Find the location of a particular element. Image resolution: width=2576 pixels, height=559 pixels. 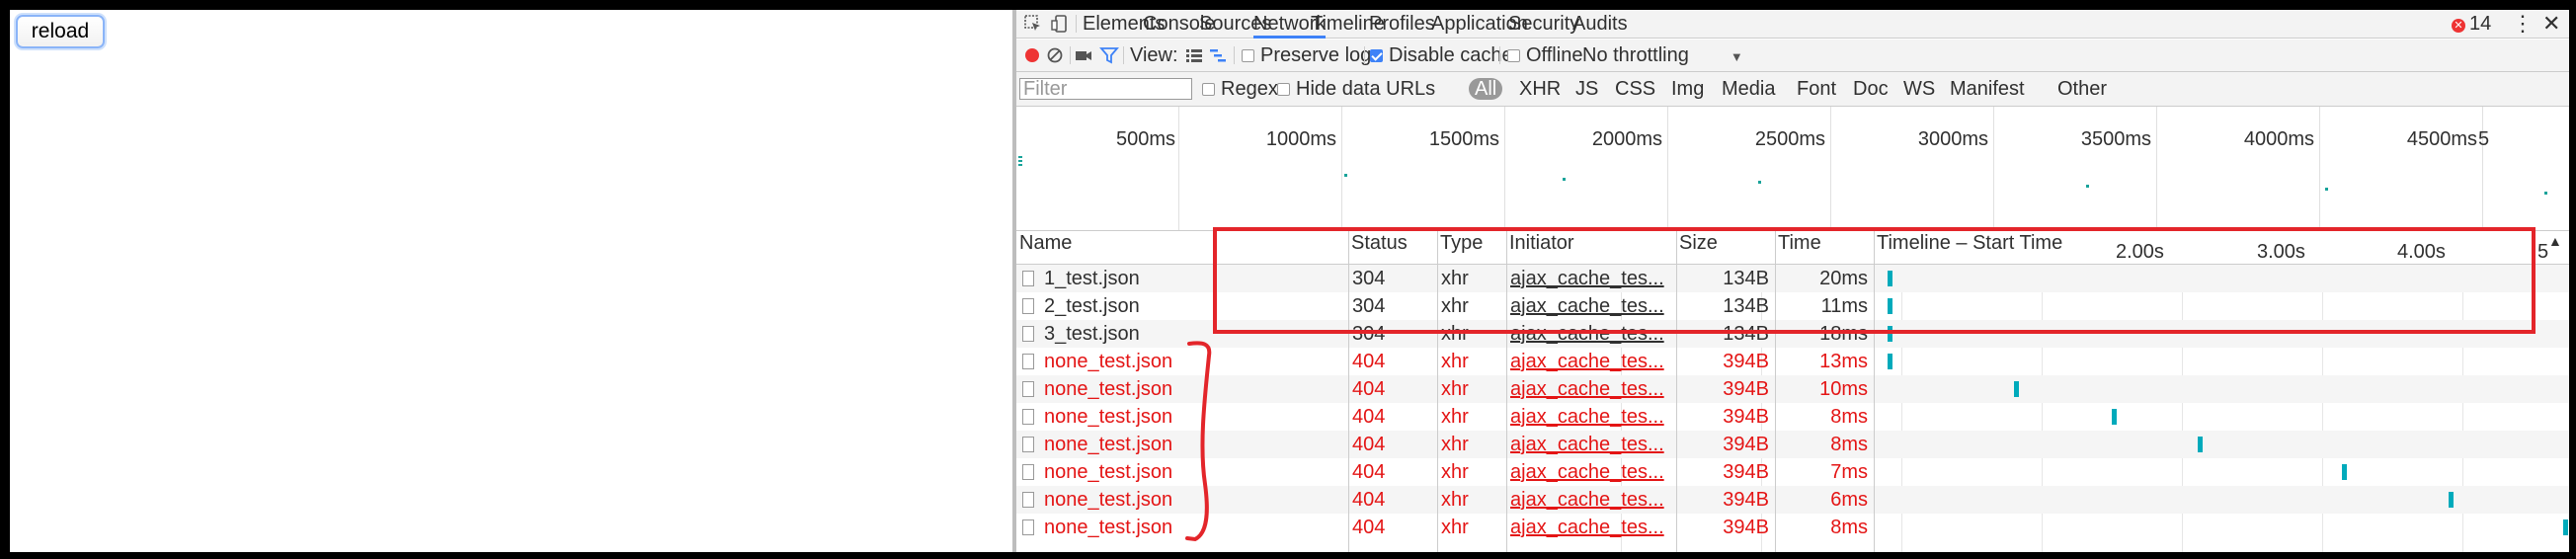

error-count-badge: ✕ 14 is located at coordinates (2471, 24).